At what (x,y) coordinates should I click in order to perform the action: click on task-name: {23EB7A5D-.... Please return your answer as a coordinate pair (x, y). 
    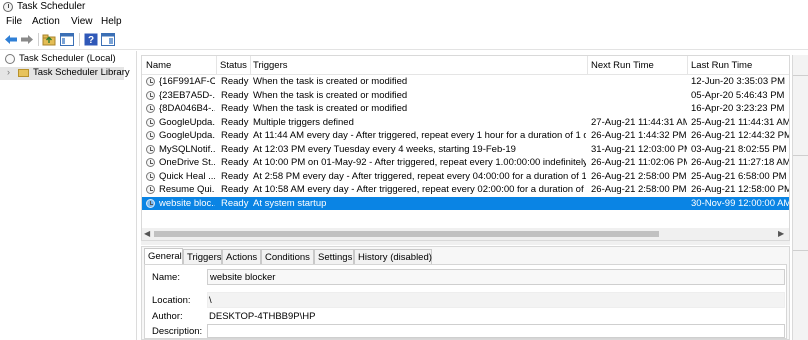
    Looking at the image, I should click on (187, 95).